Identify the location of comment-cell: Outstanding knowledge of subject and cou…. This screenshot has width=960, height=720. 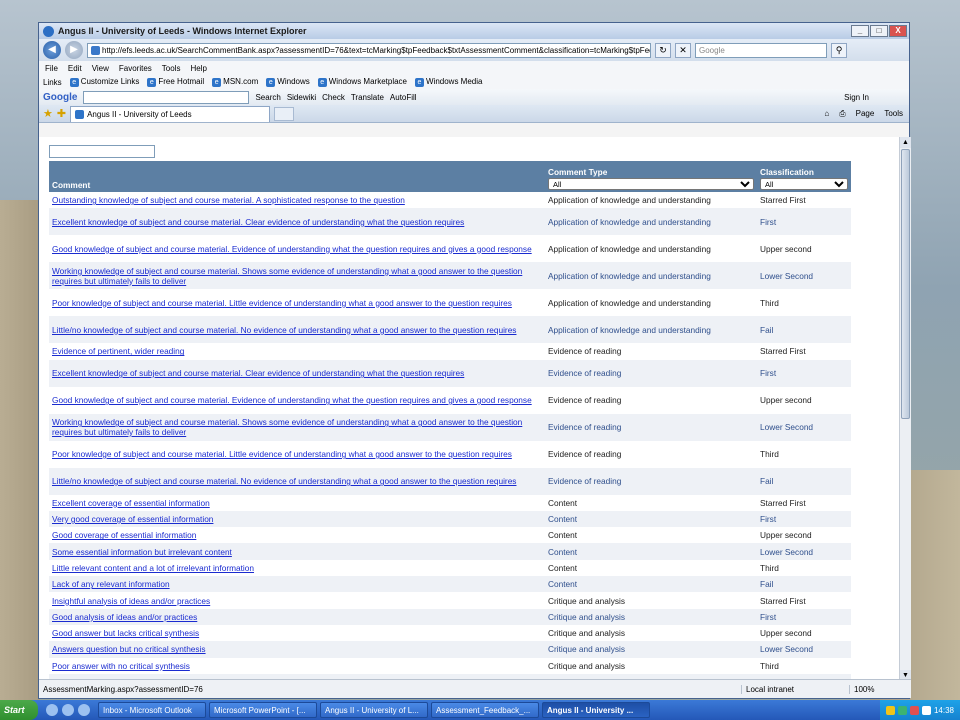
(297, 200).